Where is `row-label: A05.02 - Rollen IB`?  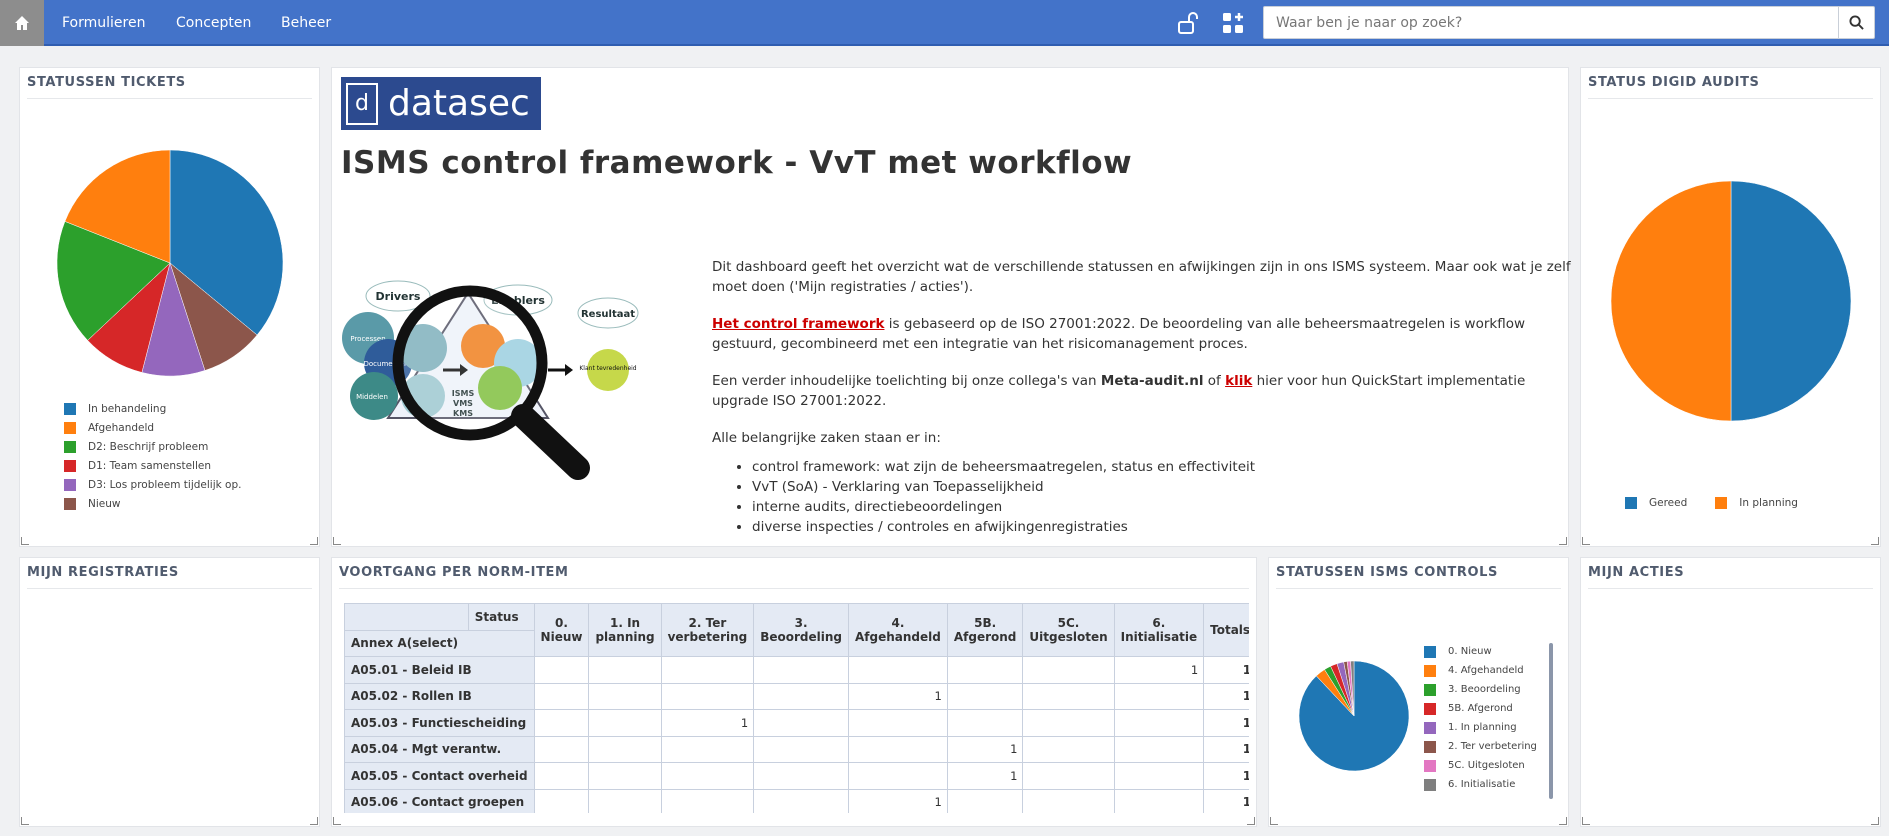 row-label: A05.02 - Rollen IB is located at coordinates (439, 696).